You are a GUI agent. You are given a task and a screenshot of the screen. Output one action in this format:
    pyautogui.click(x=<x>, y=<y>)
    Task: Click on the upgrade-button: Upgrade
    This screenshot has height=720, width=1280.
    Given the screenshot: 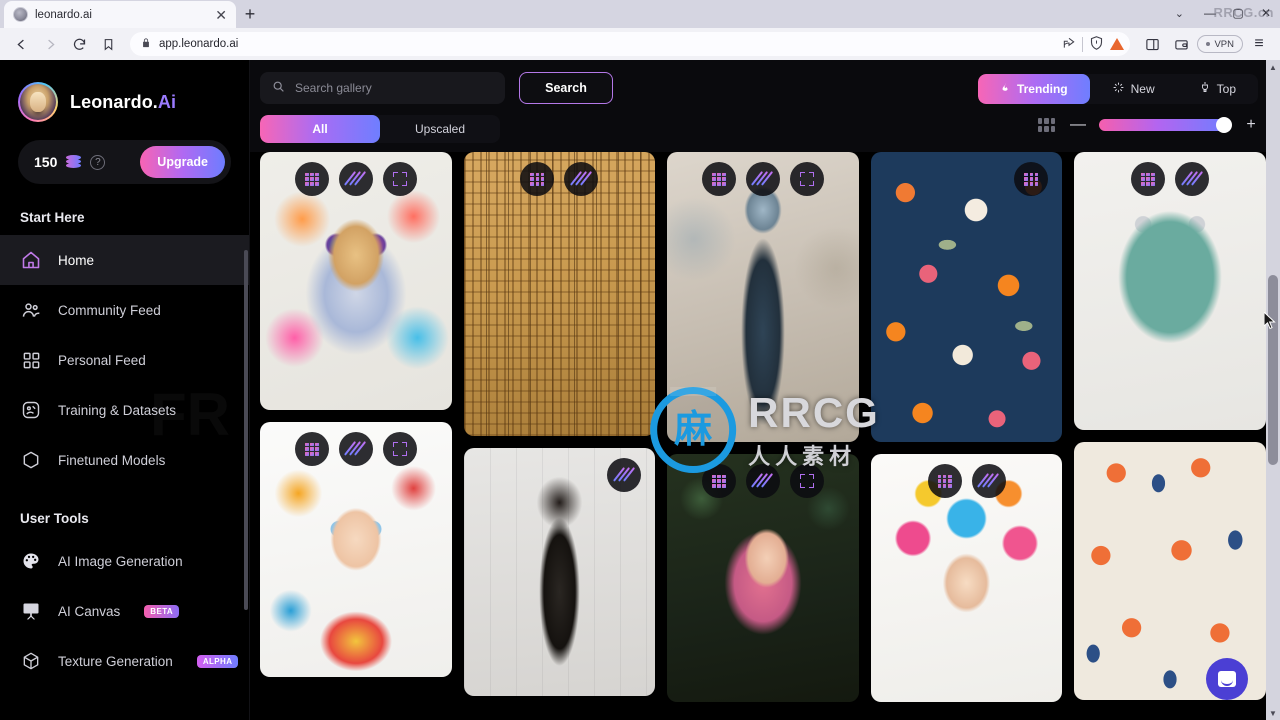 What is the action you would take?
    pyautogui.click(x=182, y=162)
    